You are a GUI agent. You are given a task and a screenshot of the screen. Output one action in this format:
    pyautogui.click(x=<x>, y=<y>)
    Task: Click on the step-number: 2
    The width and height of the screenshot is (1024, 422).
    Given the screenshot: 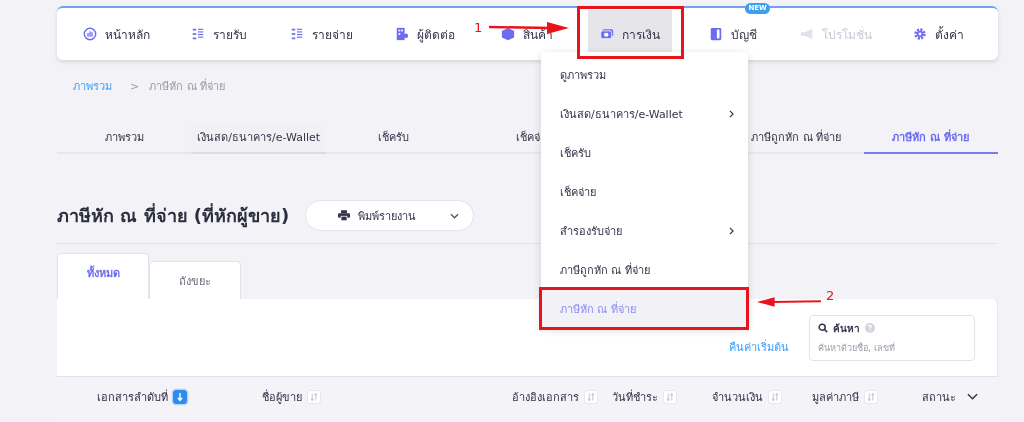 What is the action you would take?
    pyautogui.click(x=830, y=295)
    